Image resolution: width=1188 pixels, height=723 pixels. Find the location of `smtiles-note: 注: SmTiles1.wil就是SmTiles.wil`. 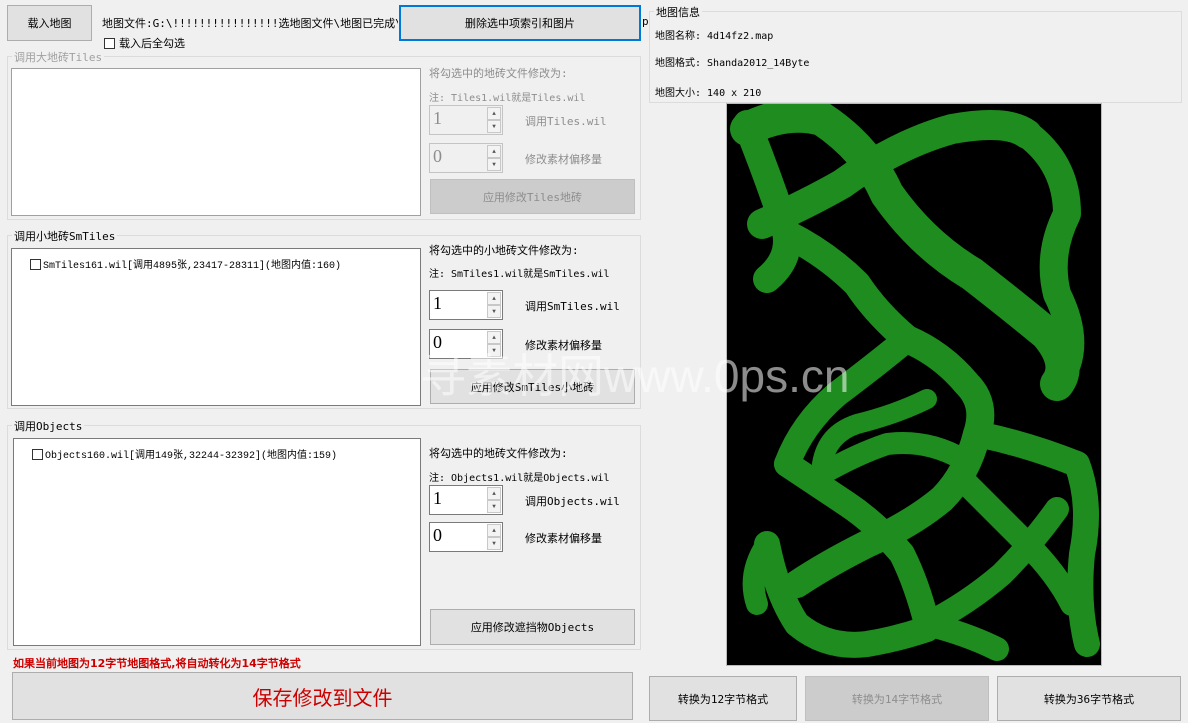

smtiles-note: 注: SmTiles1.wil就是SmTiles.wil is located at coordinates (519, 274).